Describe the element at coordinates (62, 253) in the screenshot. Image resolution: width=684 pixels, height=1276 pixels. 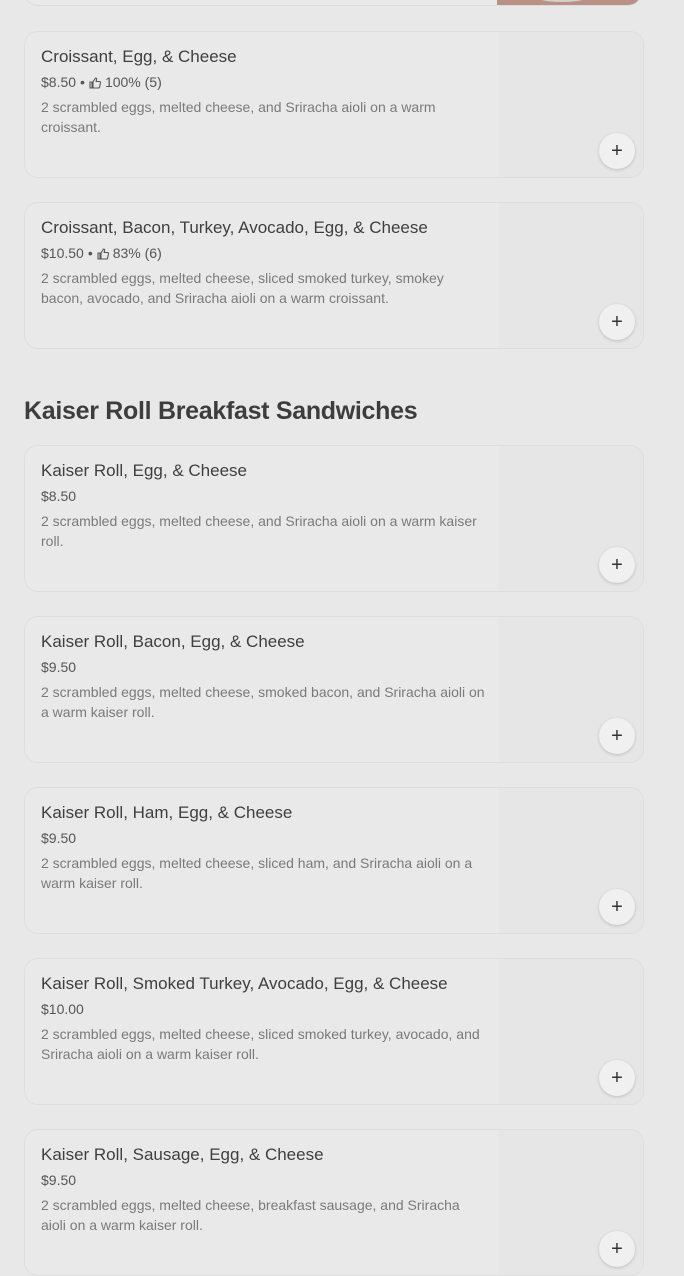
I see `menu-item-price: $10.50` at that location.